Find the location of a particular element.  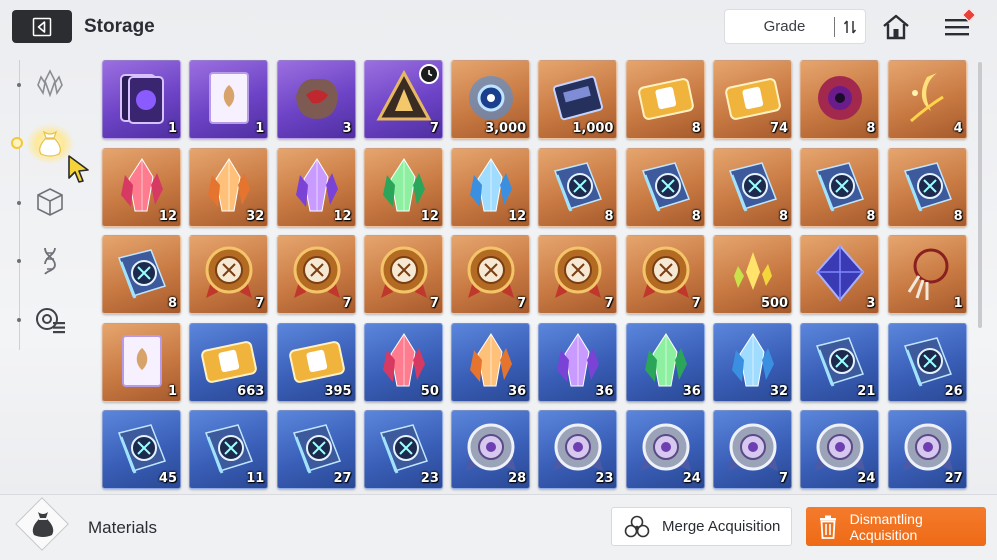

item-slot: 28 is located at coordinates (491, 449).